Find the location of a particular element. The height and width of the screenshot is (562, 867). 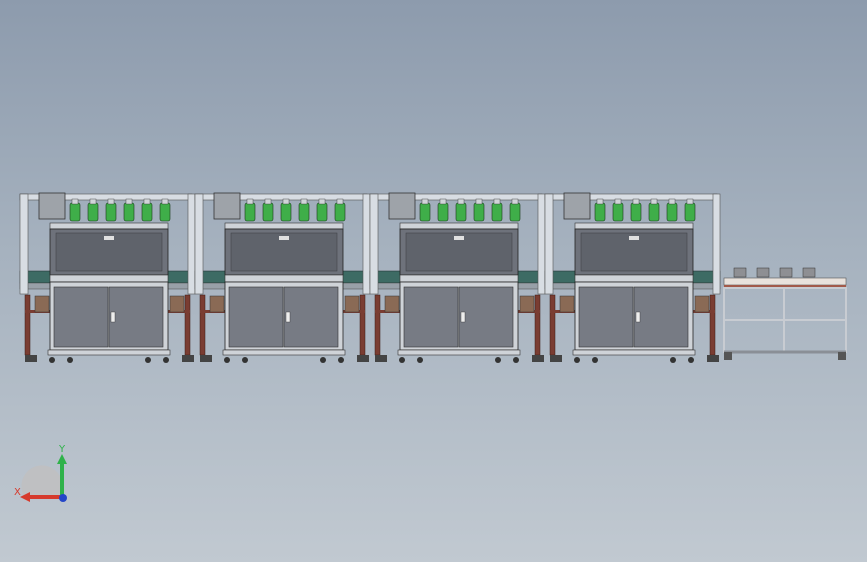

rack-foot is located at coordinates (842, 356).